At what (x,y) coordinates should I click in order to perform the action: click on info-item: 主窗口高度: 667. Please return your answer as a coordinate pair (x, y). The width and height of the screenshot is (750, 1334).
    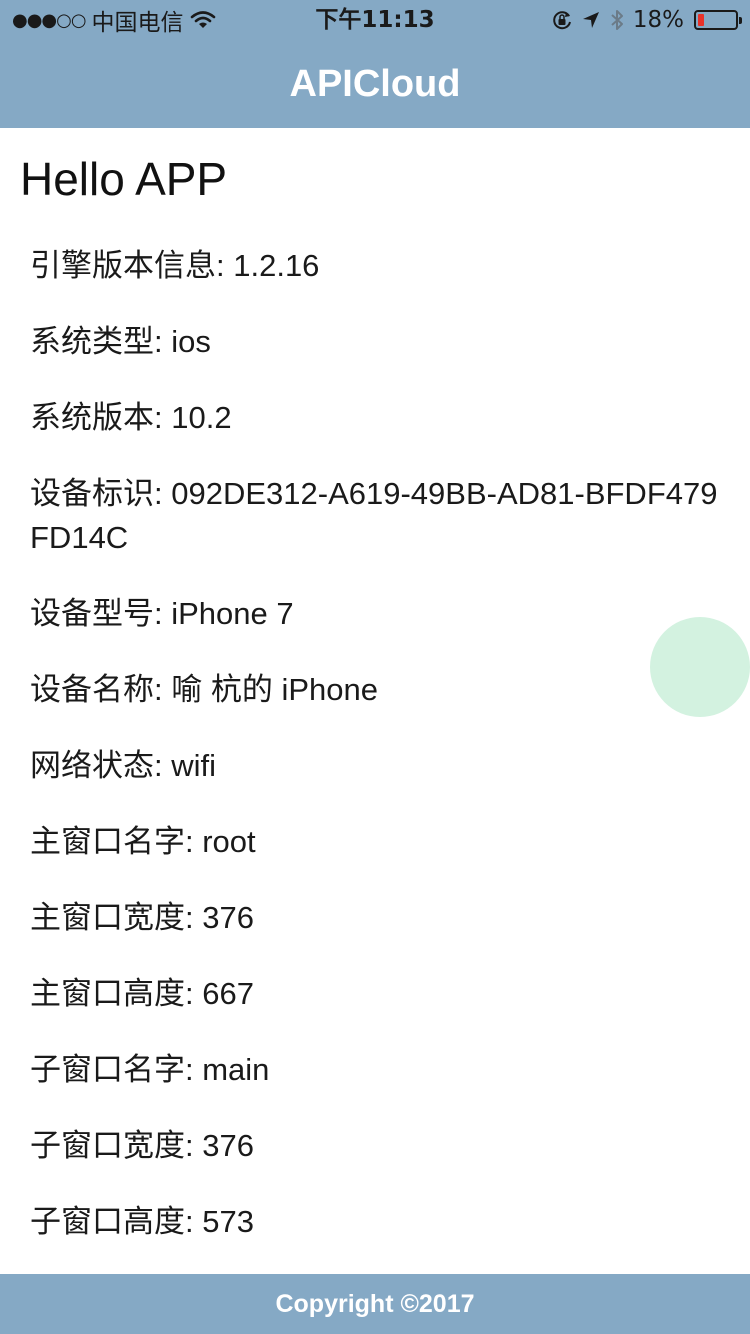
    Looking at the image, I should click on (375, 994).